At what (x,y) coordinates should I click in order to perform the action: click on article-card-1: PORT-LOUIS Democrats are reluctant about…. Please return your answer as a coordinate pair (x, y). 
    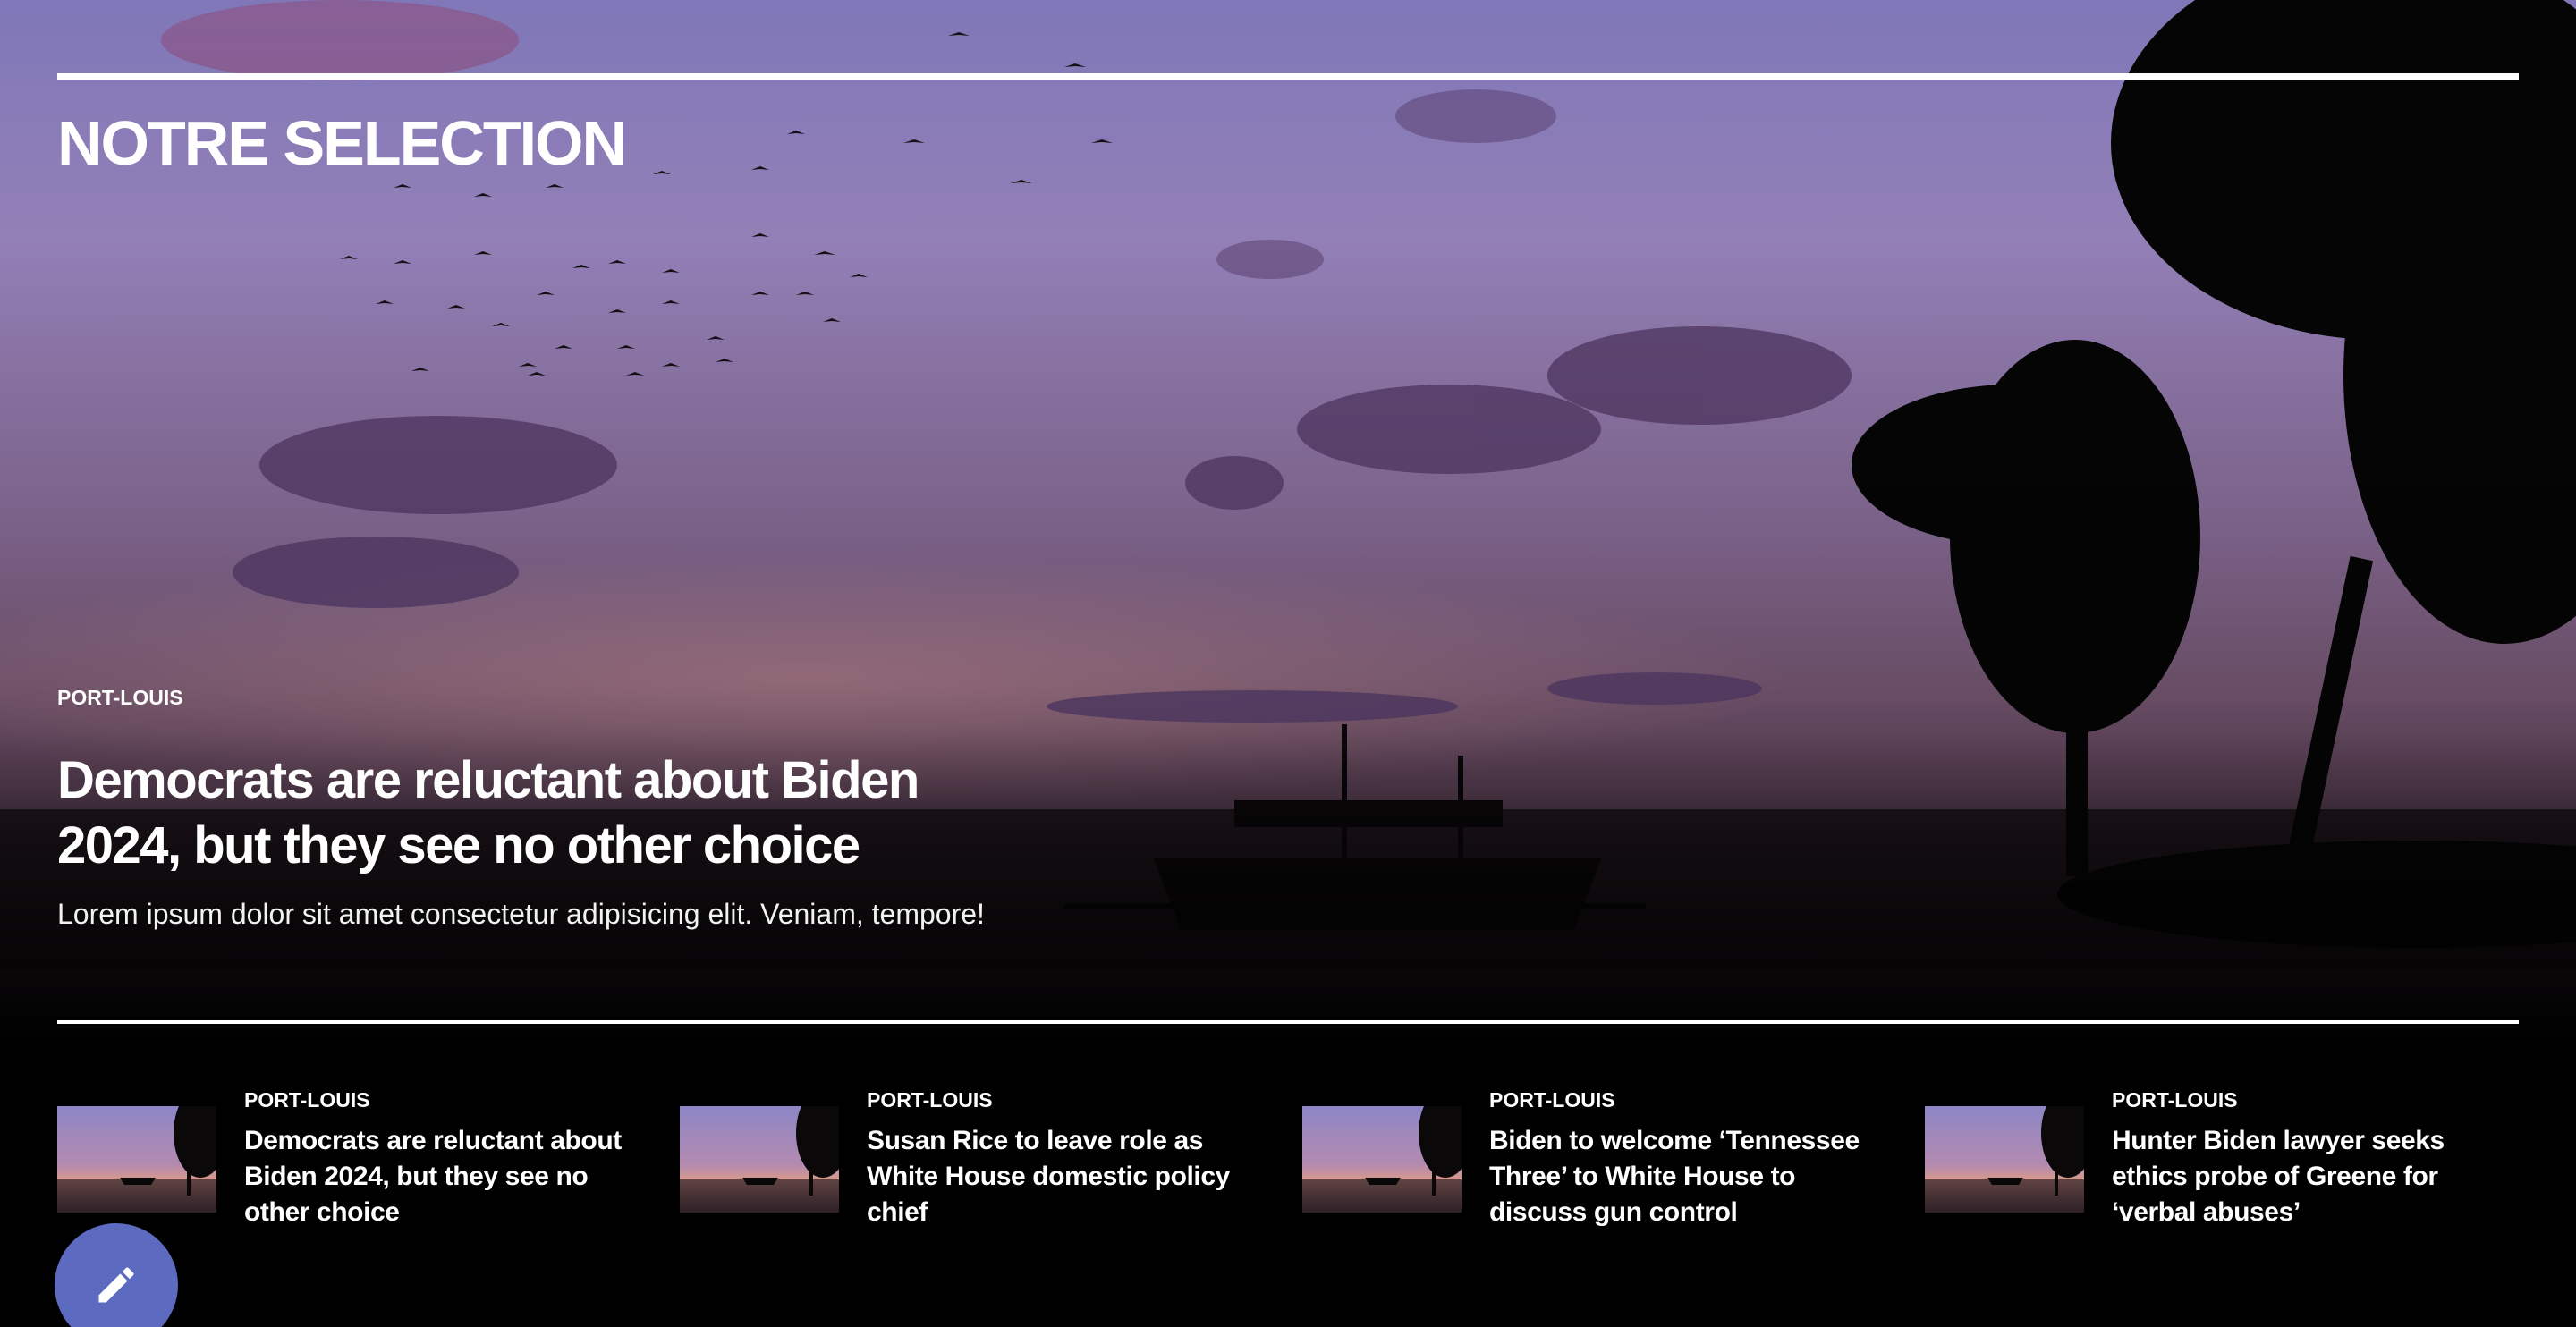
    Looking at the image, I should click on (352, 1158).